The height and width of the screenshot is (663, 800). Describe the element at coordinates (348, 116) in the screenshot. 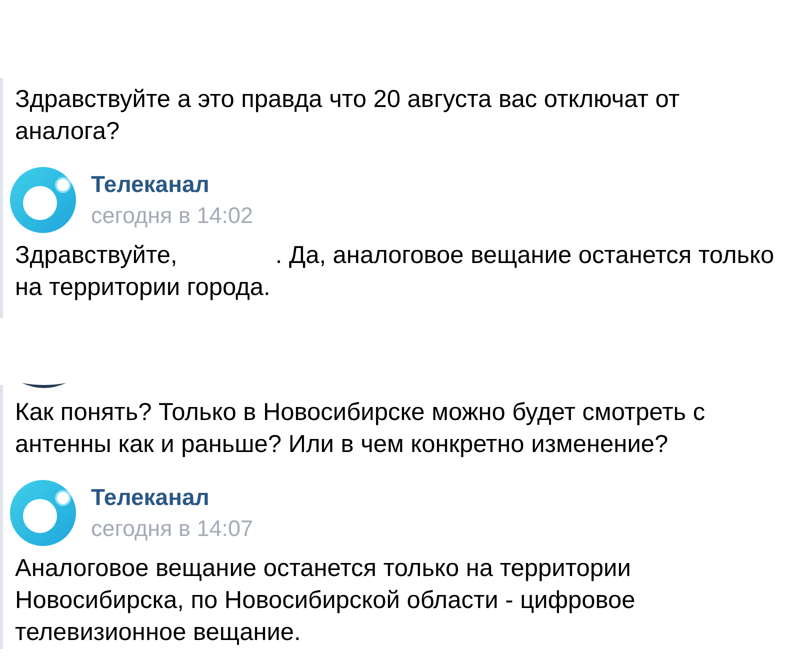

I see `question-text: Здравствуйте а это правда что 20 августа вас отключат от аналога?` at that location.